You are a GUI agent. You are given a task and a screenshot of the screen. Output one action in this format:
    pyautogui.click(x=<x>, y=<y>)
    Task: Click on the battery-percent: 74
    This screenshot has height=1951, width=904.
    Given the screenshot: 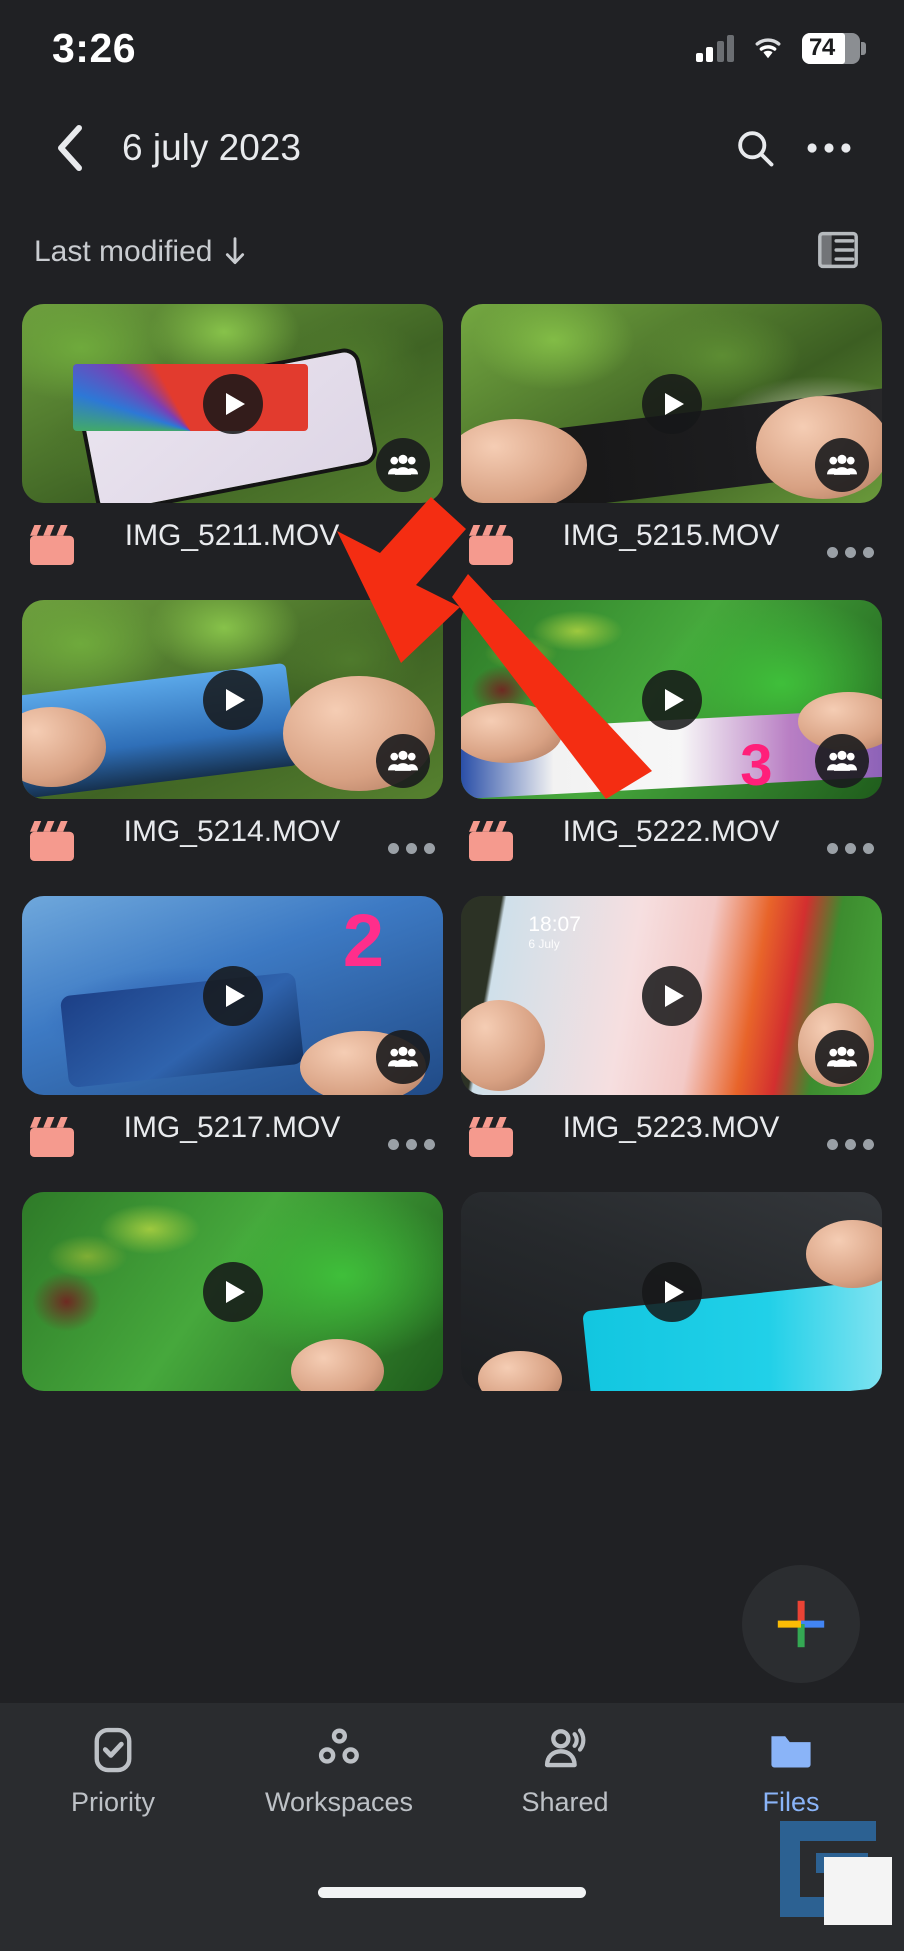 What is the action you would take?
    pyautogui.click(x=822, y=47)
    